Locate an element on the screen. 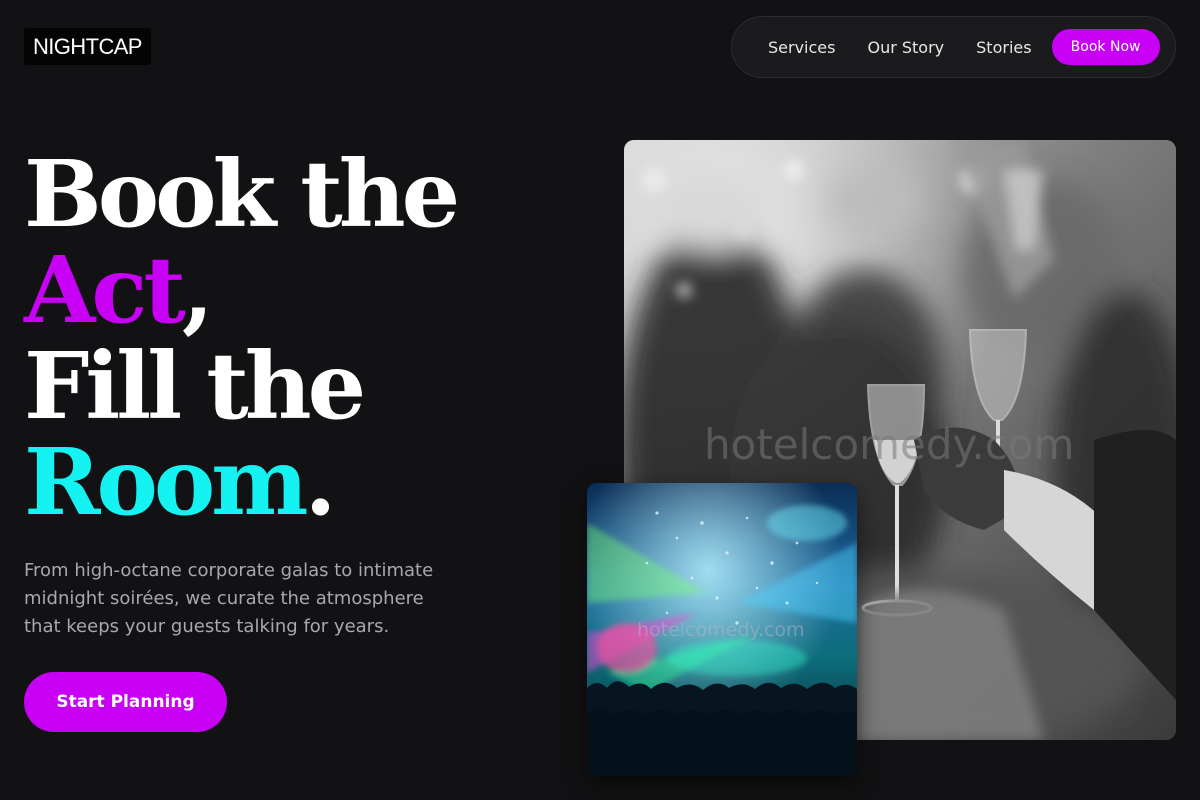  nav-link-stories: Stories is located at coordinates (1003, 47).